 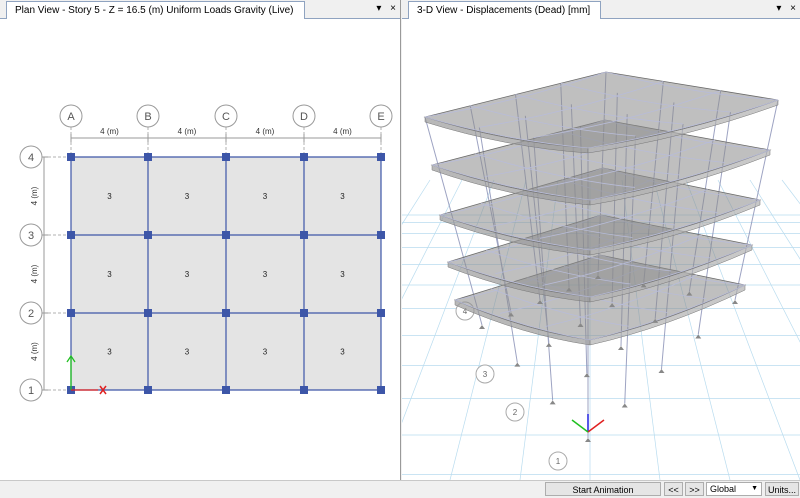 I want to click on start-animation-button: Start Animation, so click(x=603, y=489).